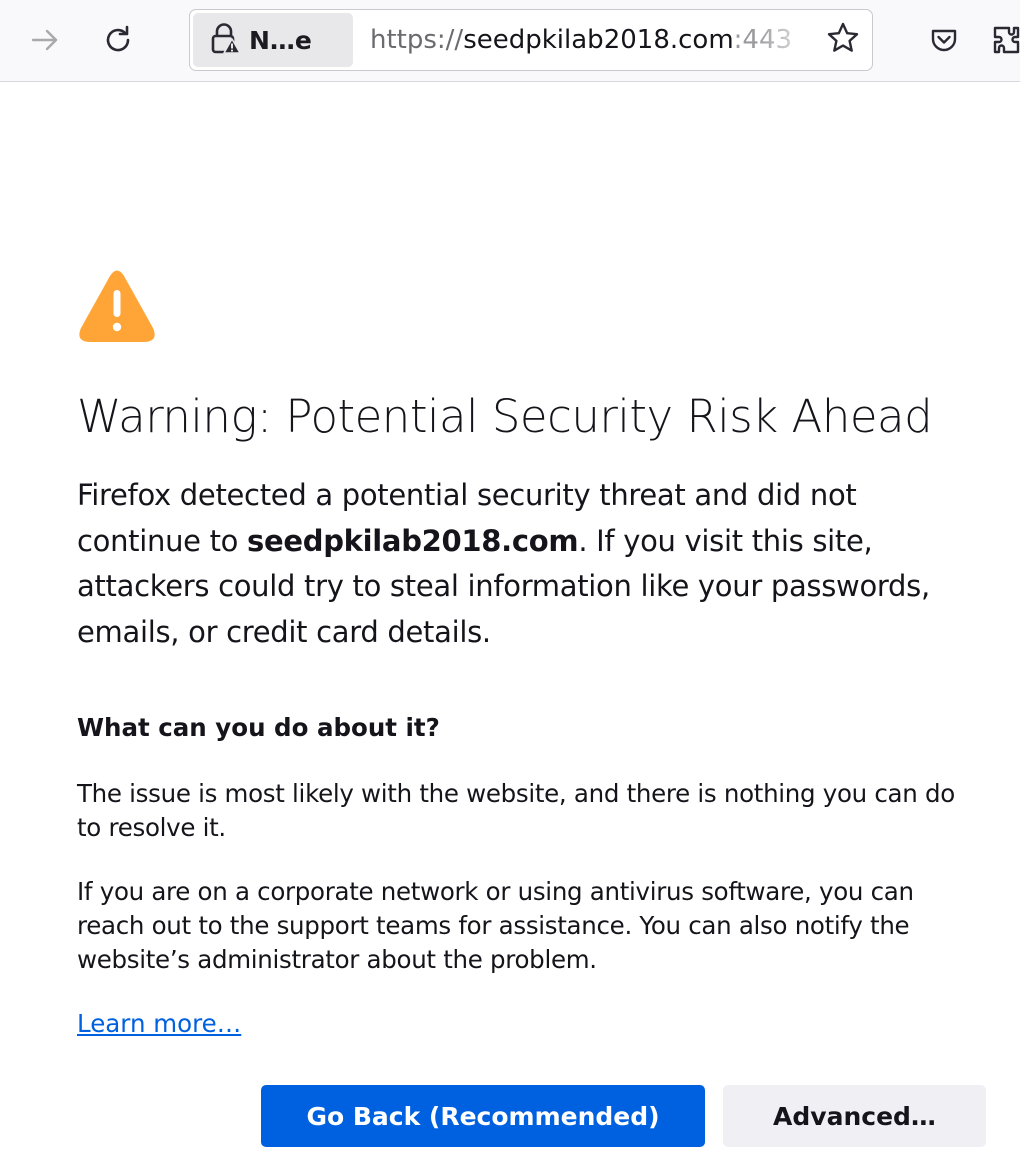 The height and width of the screenshot is (1174, 1020). I want to click on extensions-icon, so click(1006, 40).